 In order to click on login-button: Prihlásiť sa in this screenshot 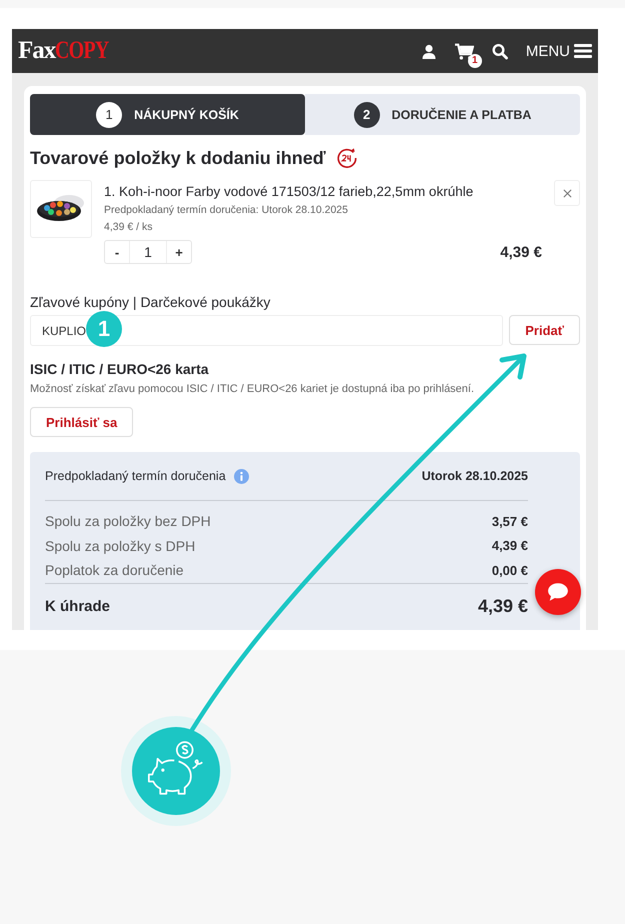, I will do `click(82, 422)`.